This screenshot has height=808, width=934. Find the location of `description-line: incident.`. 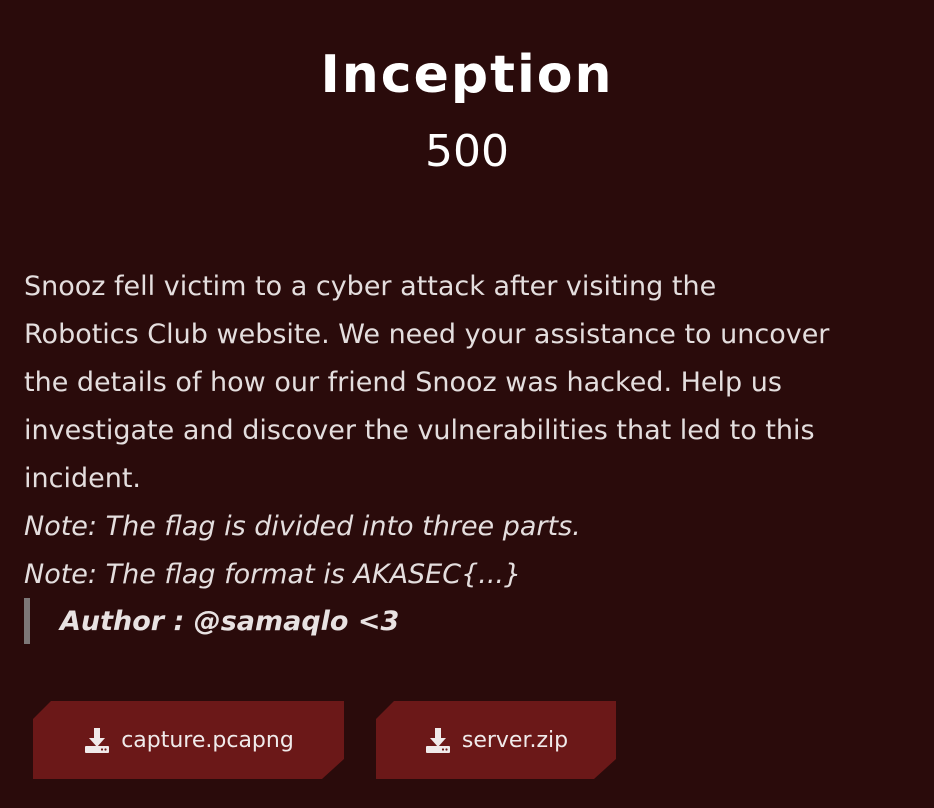

description-line: incident. is located at coordinates (82, 478).